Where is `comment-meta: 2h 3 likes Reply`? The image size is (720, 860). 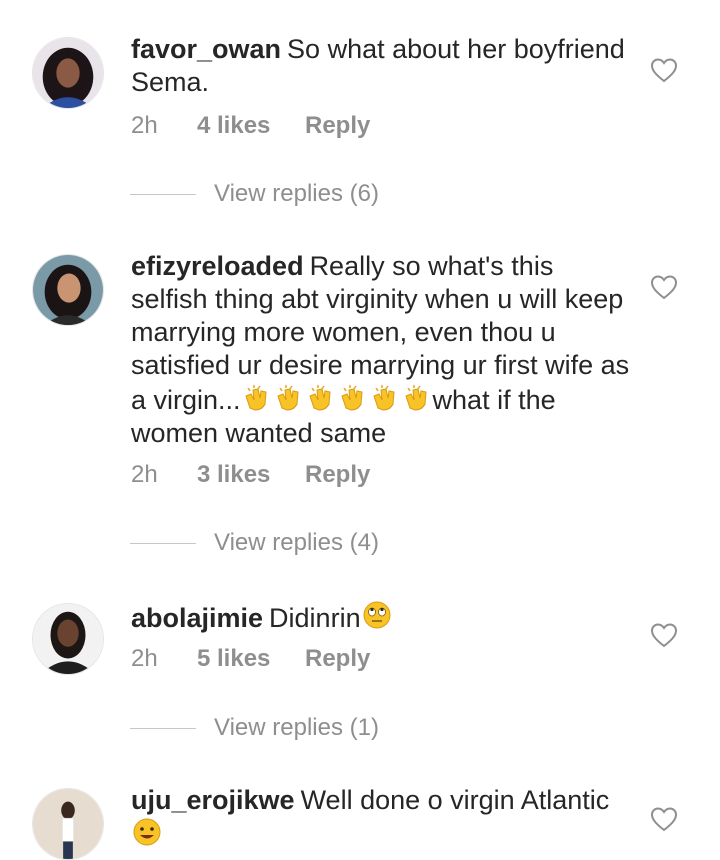 comment-meta: 2h 3 likes Reply is located at coordinates (250, 475).